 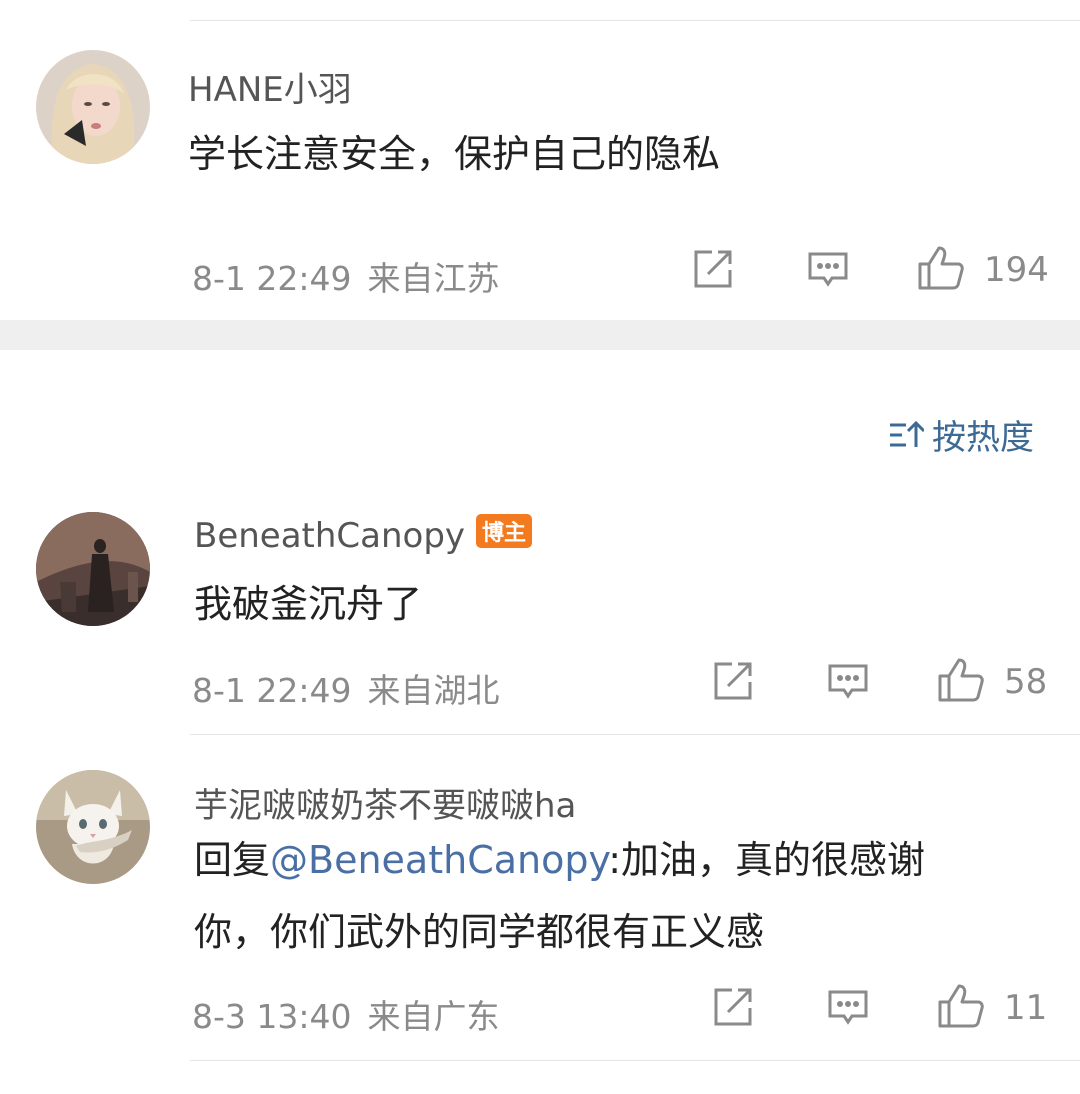 I want to click on avatar-stage-performer-image, so click(x=93, y=569).